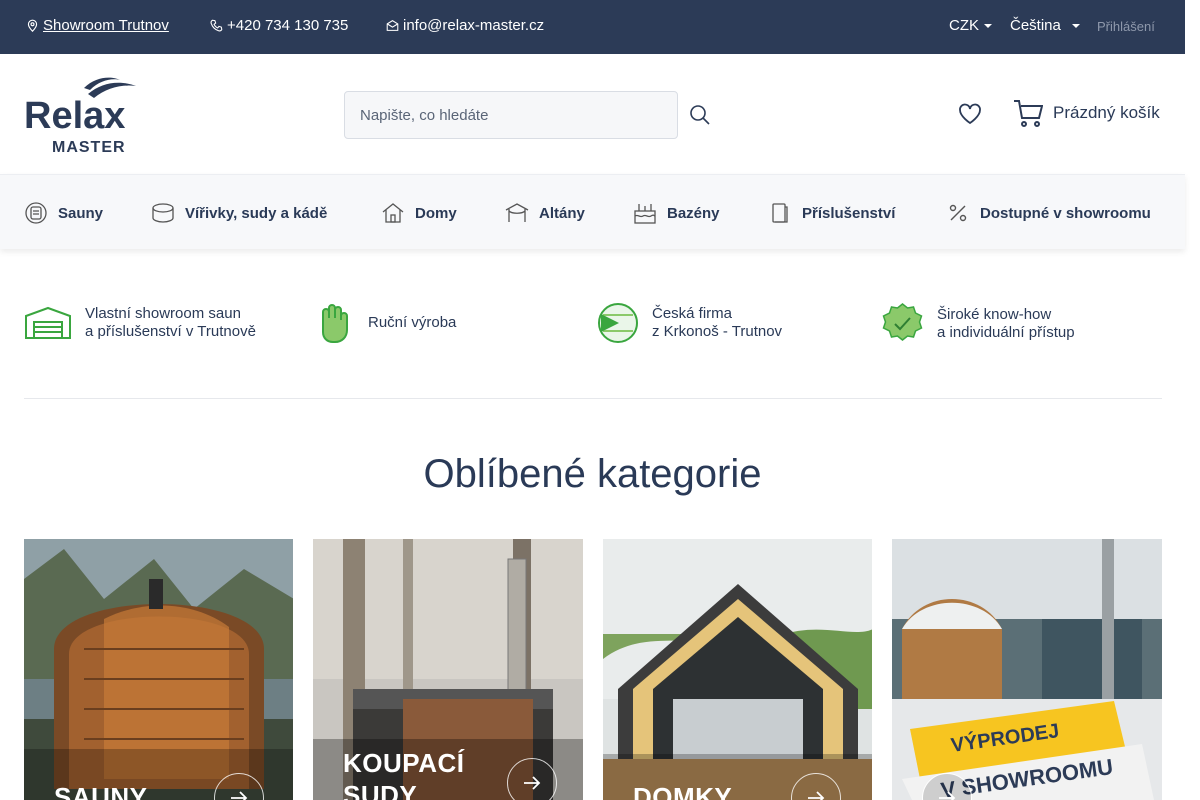 The image size is (1200, 800). I want to click on nav-item-prislusenstvi: Příslušenství, so click(831, 213).